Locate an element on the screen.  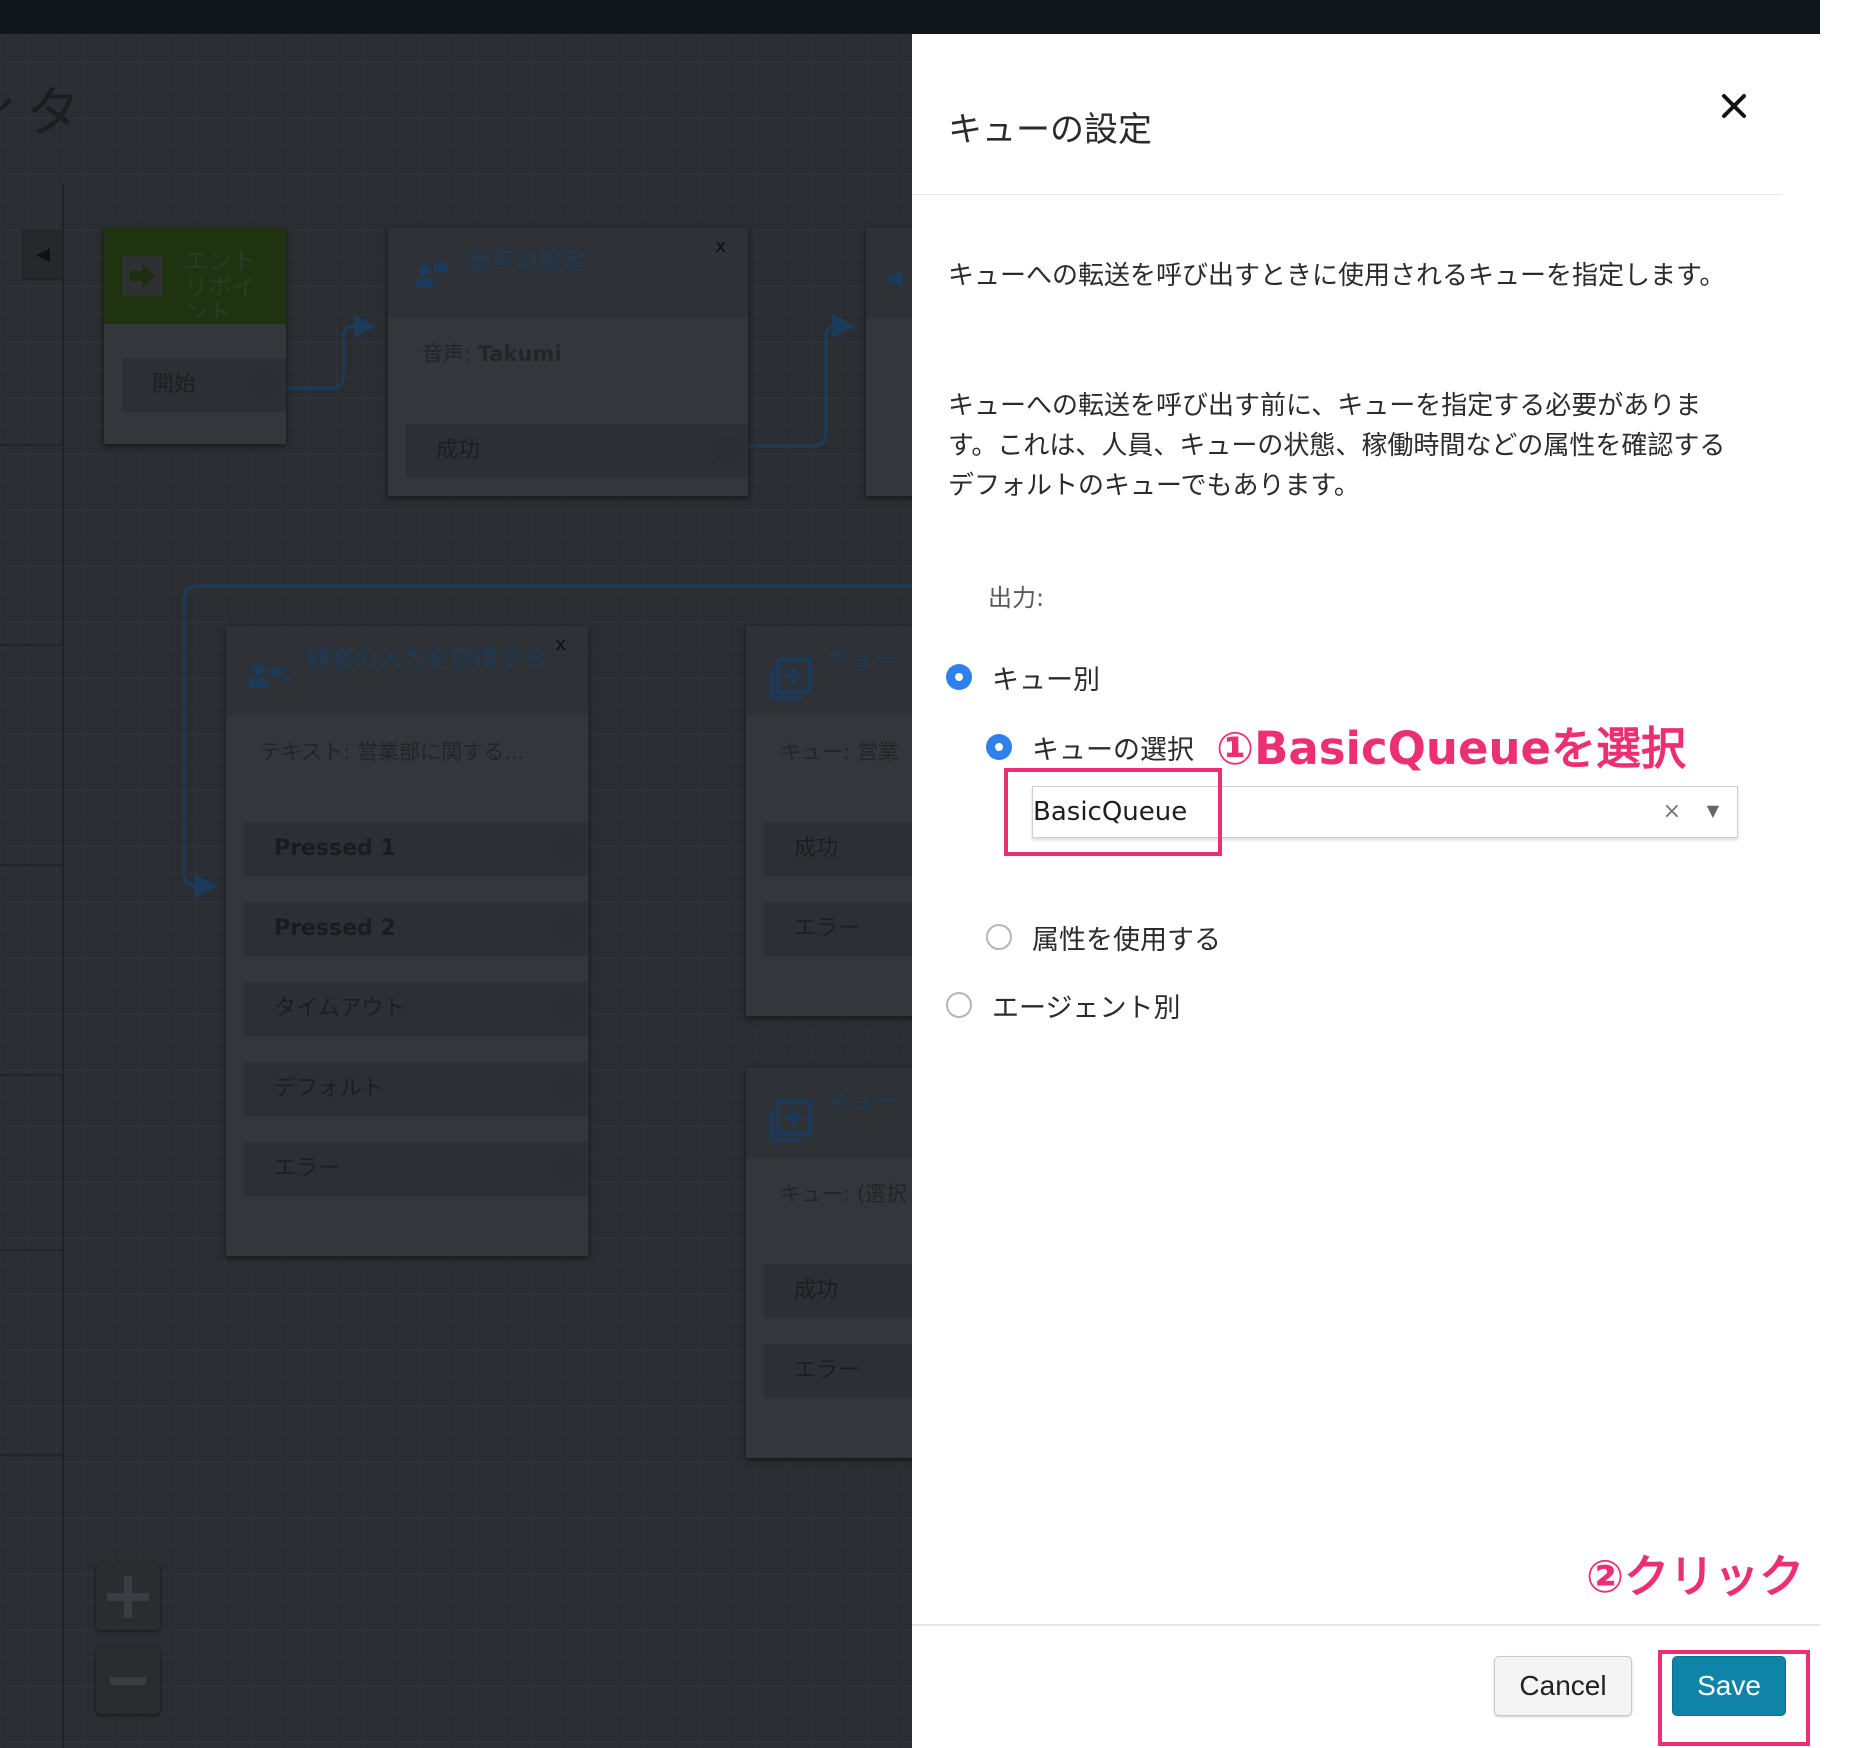
branch-label: Pressed 1 is located at coordinates (335, 848).